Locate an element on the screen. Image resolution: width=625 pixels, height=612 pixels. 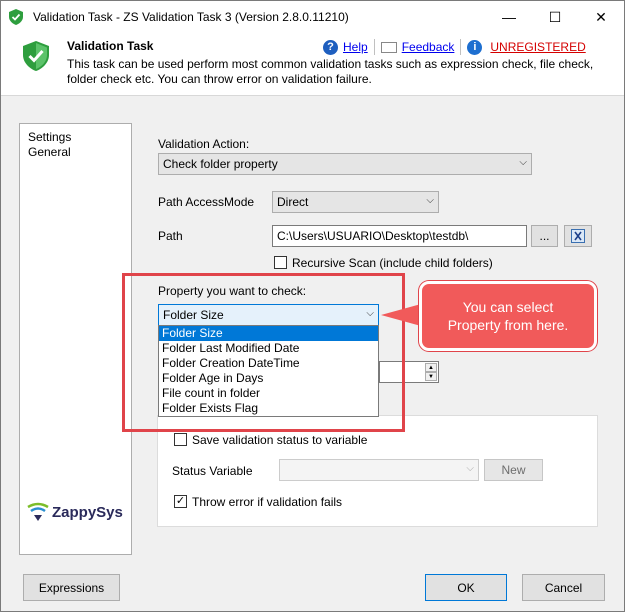
highlight-box is located at coordinates (263, 352).